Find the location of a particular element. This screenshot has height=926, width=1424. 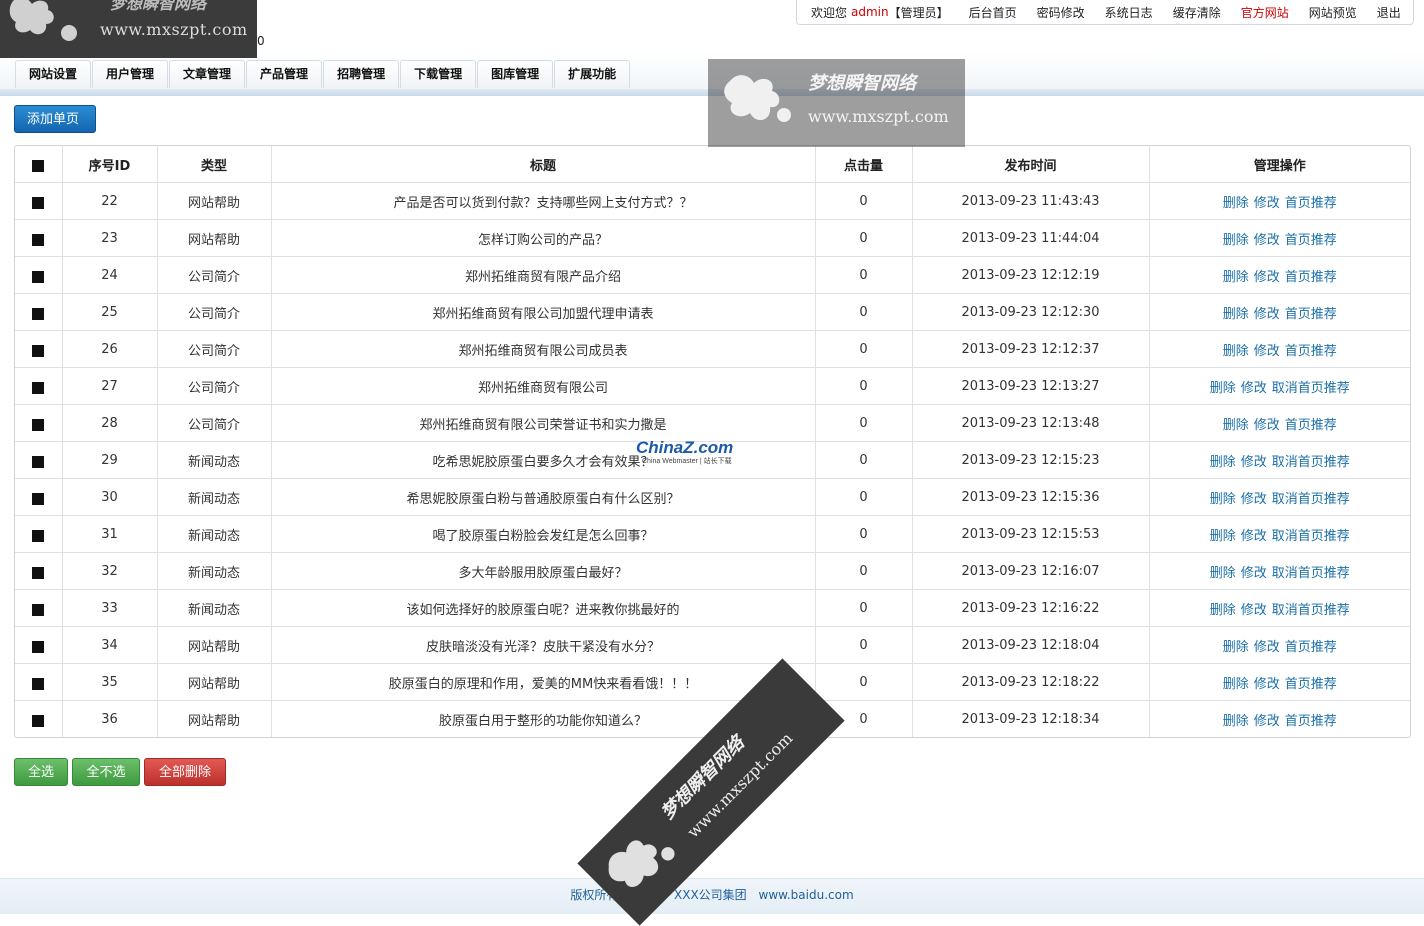

tab-gallery-management: 图库管理 is located at coordinates (515, 74).